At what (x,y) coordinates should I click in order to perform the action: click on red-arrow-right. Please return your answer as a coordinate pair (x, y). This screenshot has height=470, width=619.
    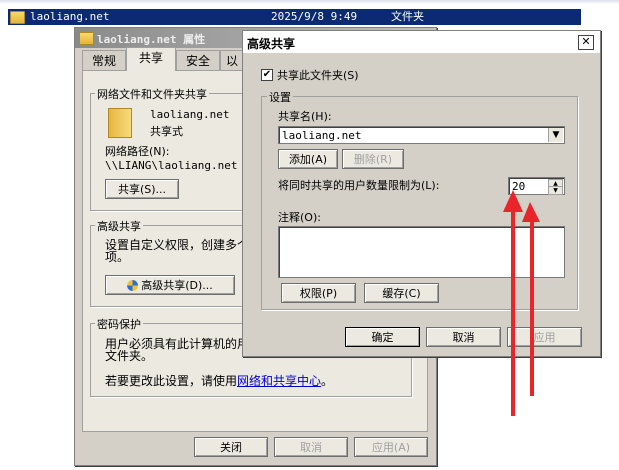
    Looking at the image, I should click on (531, 299).